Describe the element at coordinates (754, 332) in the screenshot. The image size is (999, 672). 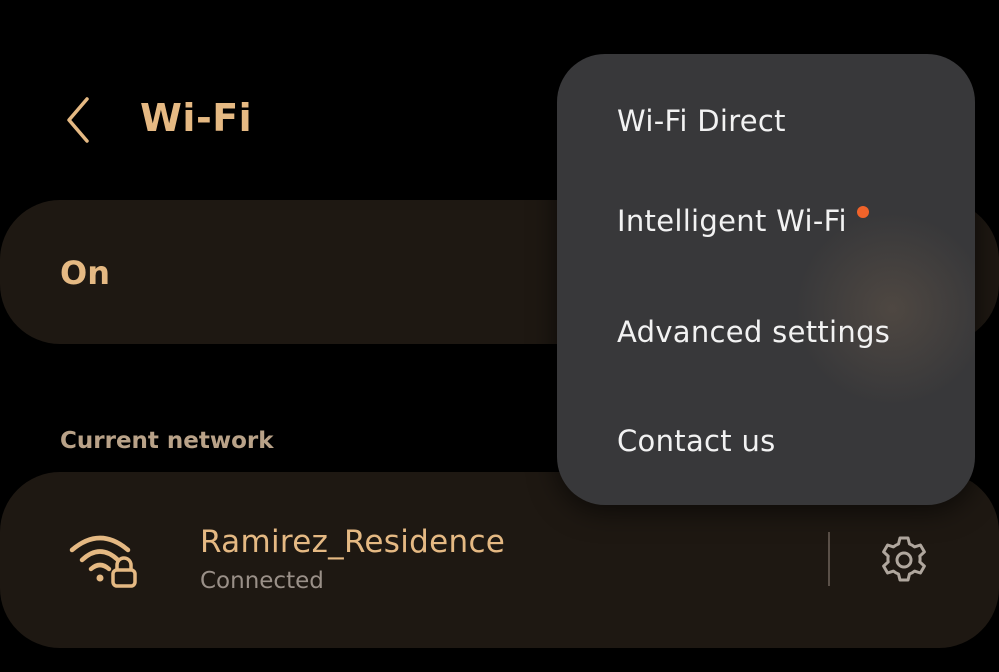
I see `menu-item-label: Advanced settings` at that location.